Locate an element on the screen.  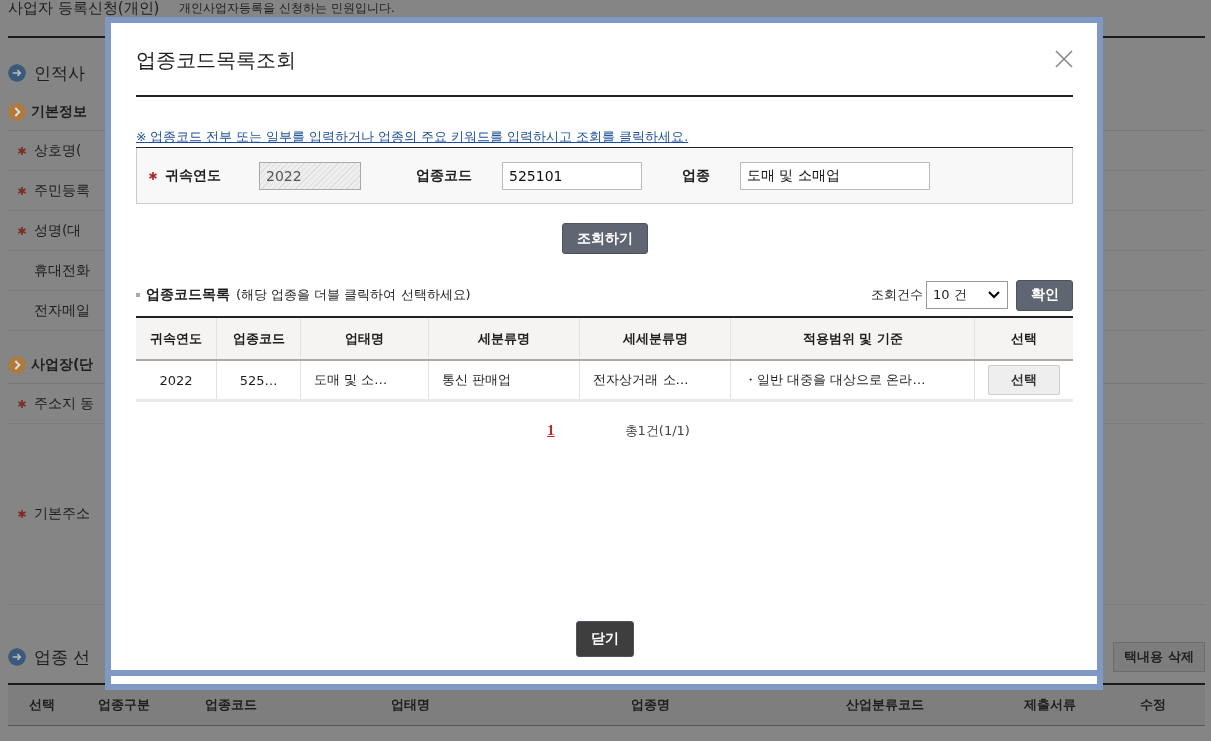
column-header: 세분류명 is located at coordinates (504, 338).